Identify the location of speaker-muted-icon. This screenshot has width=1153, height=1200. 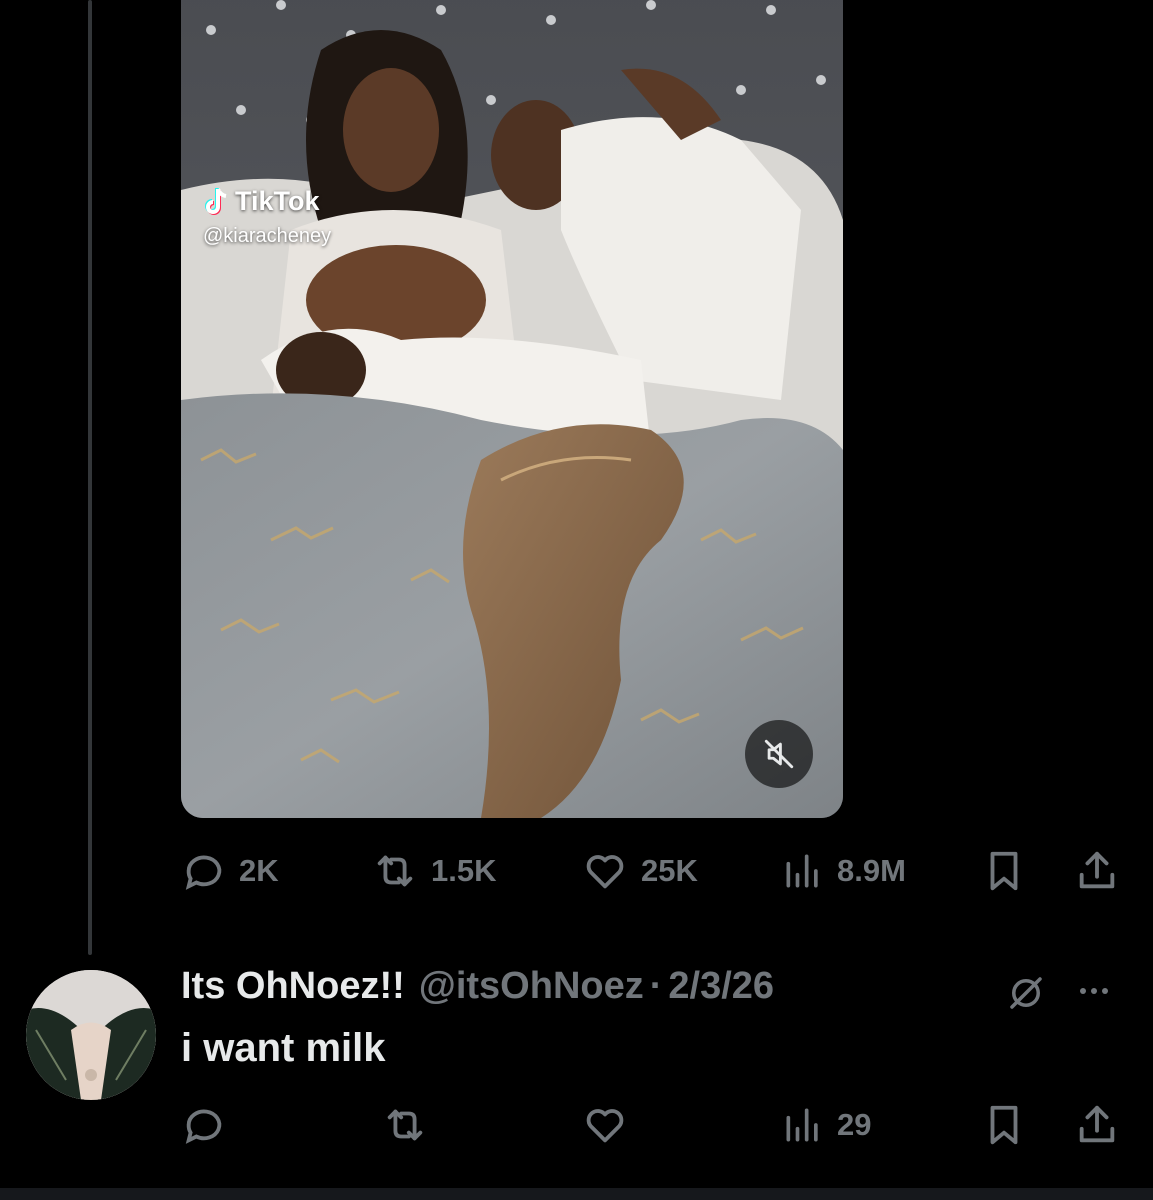
(779, 754).